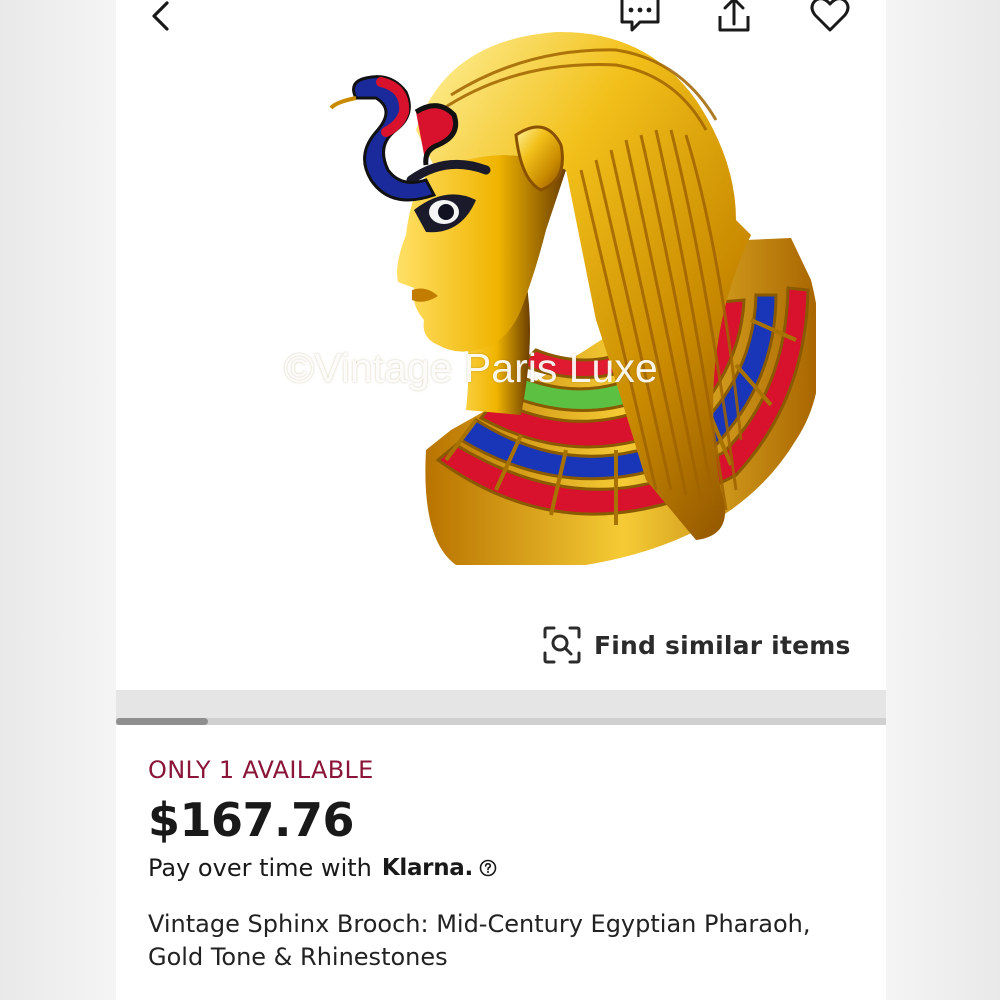 The height and width of the screenshot is (1000, 1000). Describe the element at coordinates (160, 16) in the screenshot. I see `chevron-left-icon` at that location.